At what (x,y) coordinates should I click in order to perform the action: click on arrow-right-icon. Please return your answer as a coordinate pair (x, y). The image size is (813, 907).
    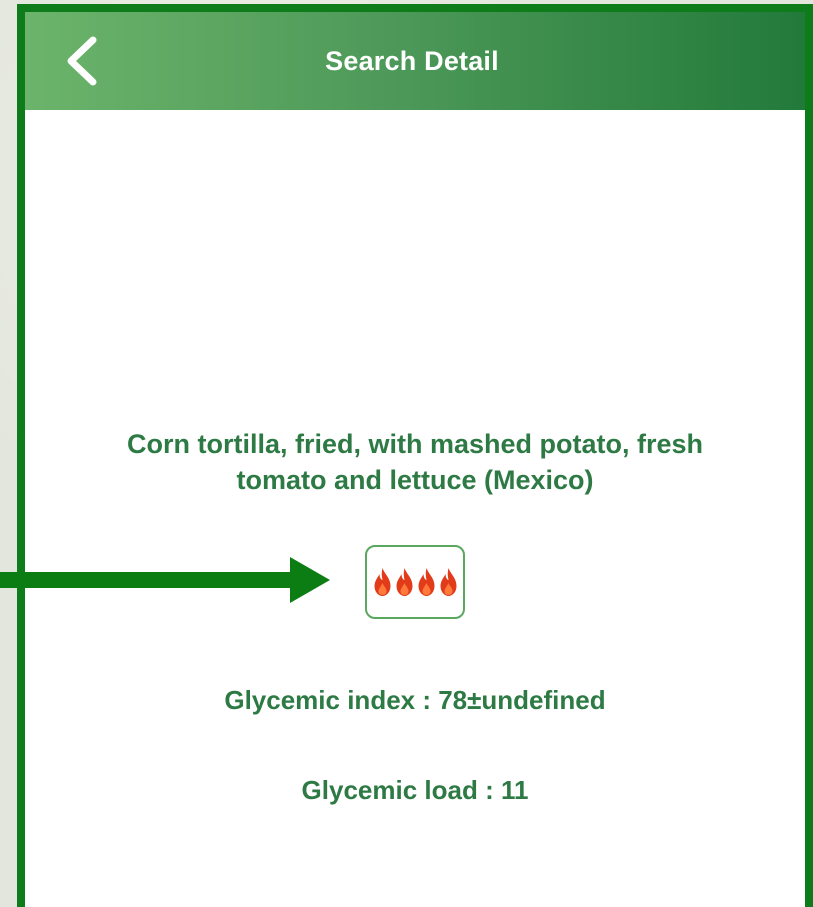
    Looking at the image, I should click on (165, 580).